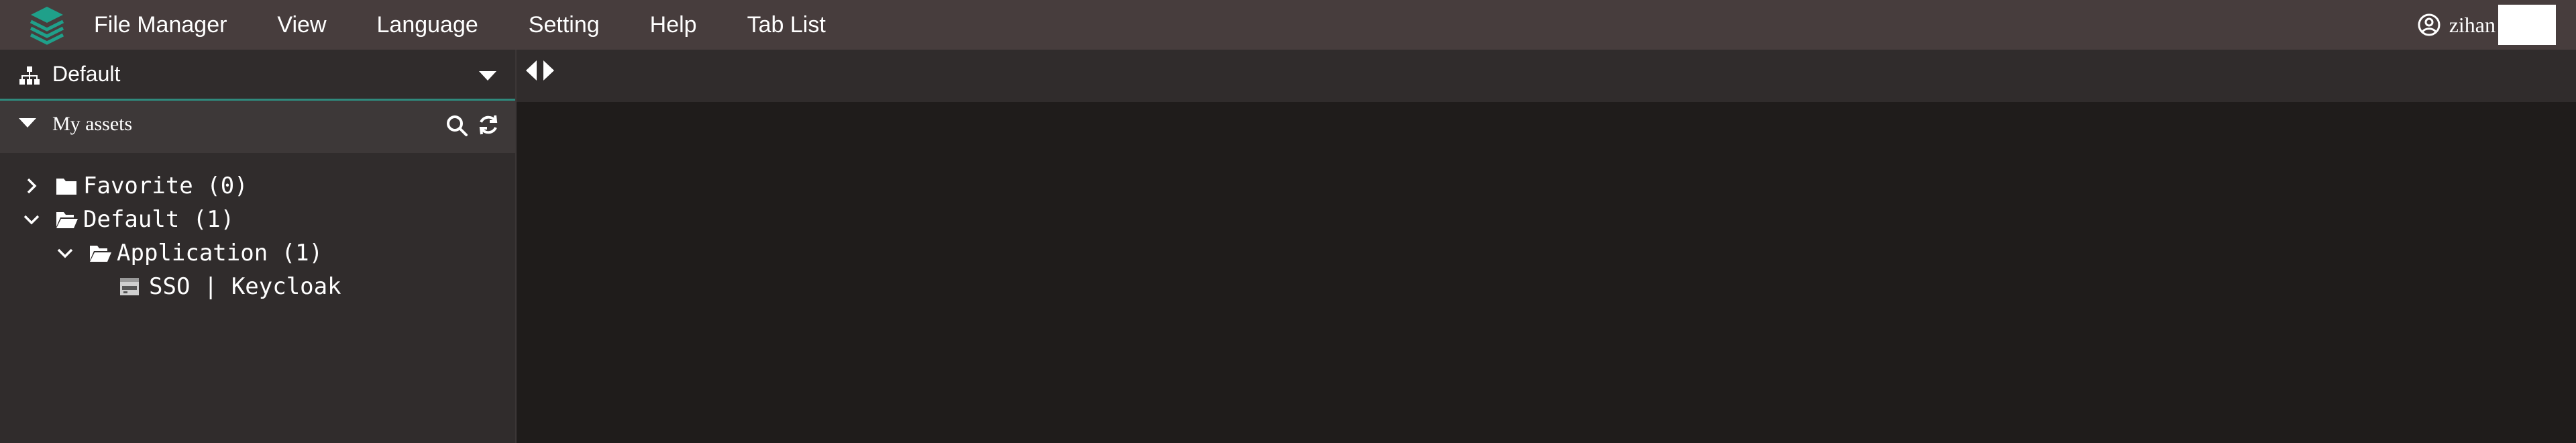 This screenshot has width=2576, height=443. I want to click on tree-item-label: Favorite (0), so click(165, 186).